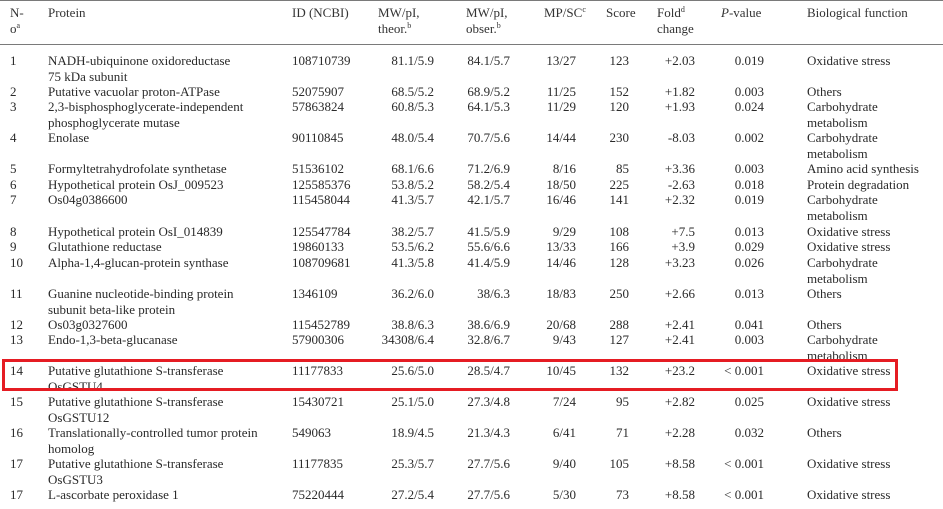  Describe the element at coordinates (113, 339) in the screenshot. I see `cell-line: Endo-1,3-beta-glucanase` at that location.